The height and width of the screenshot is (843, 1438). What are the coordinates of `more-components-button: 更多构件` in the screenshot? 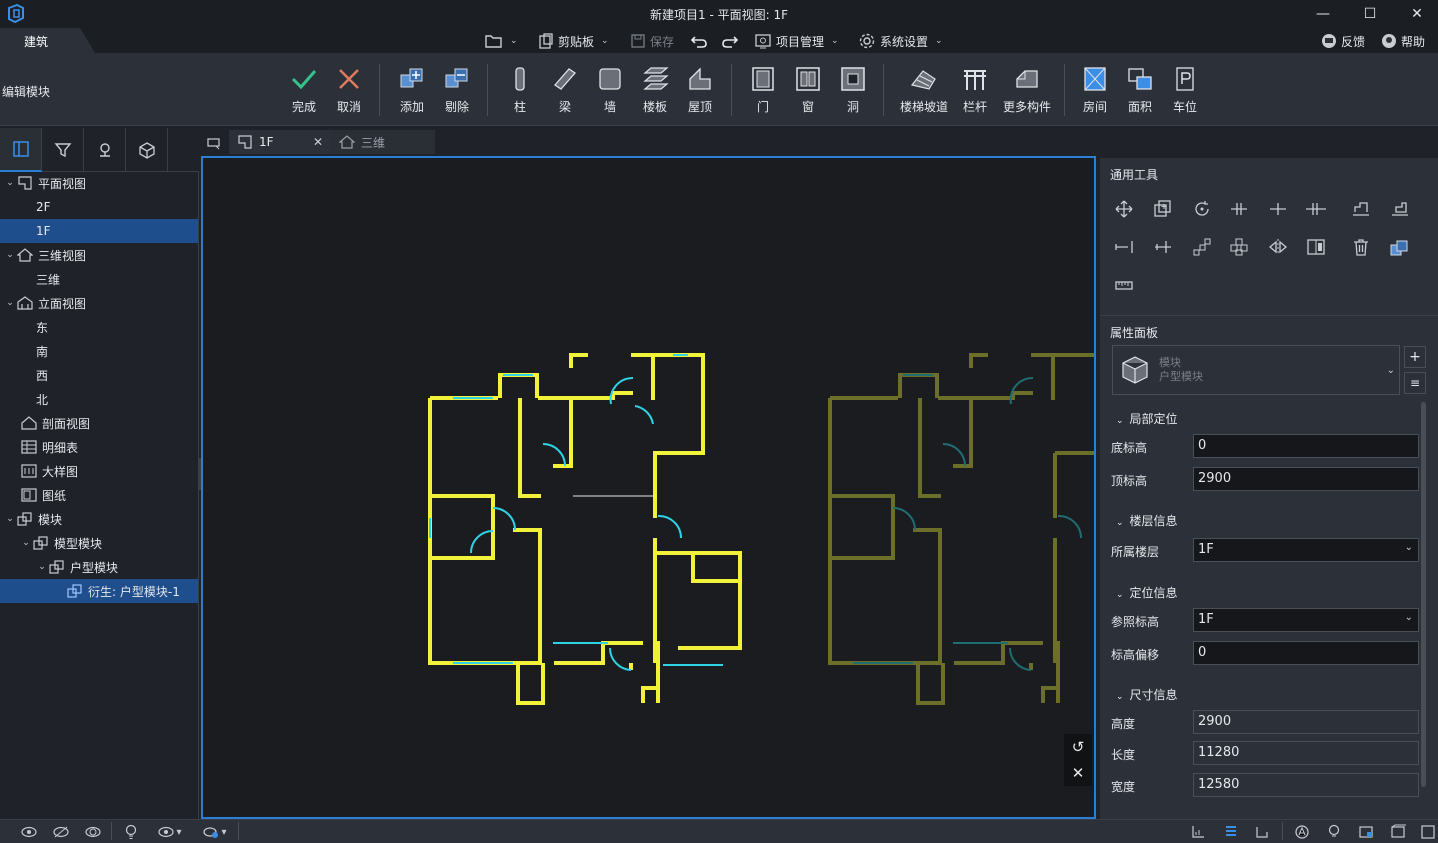 It's located at (1027, 92).